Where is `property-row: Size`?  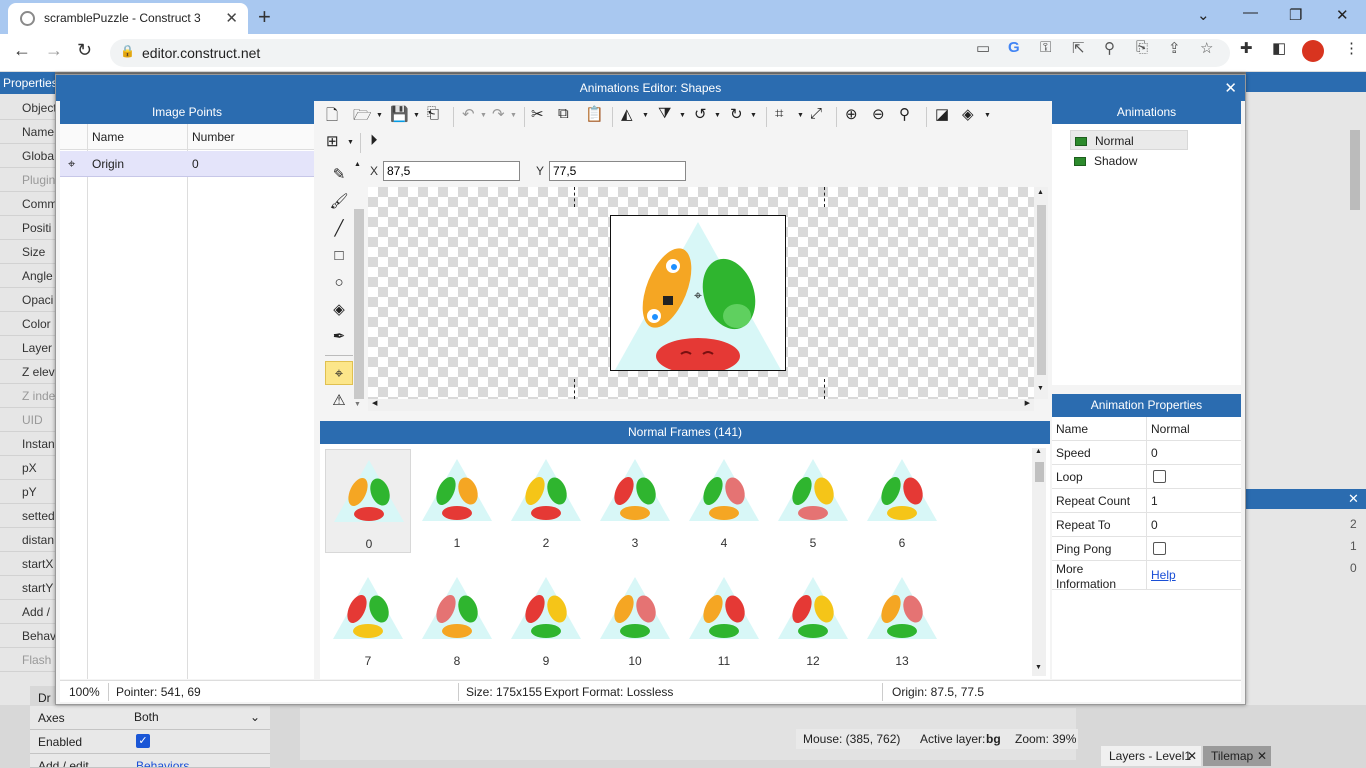 property-row: Size is located at coordinates (27, 252).